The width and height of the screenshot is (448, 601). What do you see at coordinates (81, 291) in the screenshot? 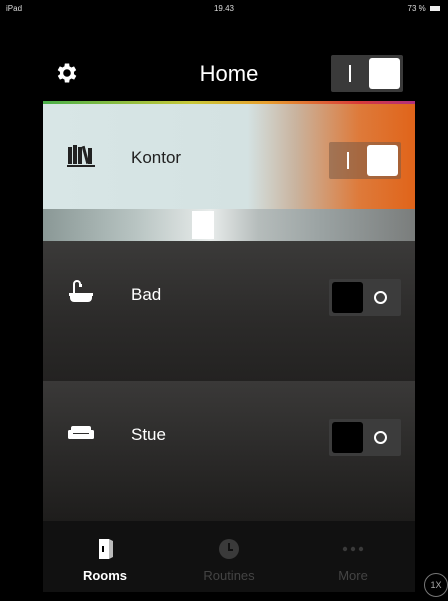
I see `bathtub-icon` at bounding box center [81, 291].